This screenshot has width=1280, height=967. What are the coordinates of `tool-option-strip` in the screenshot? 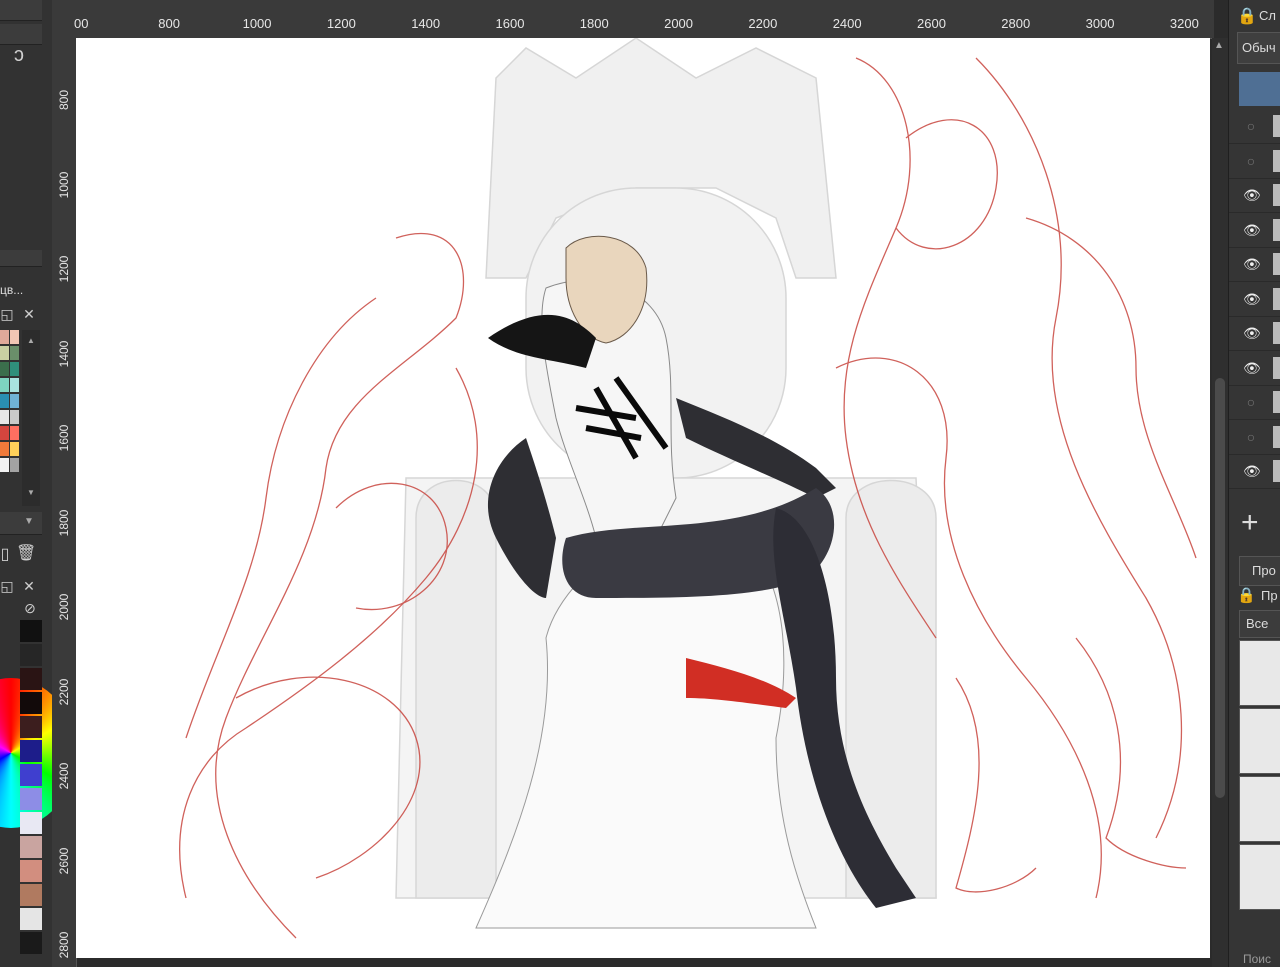 It's located at (21, 34).